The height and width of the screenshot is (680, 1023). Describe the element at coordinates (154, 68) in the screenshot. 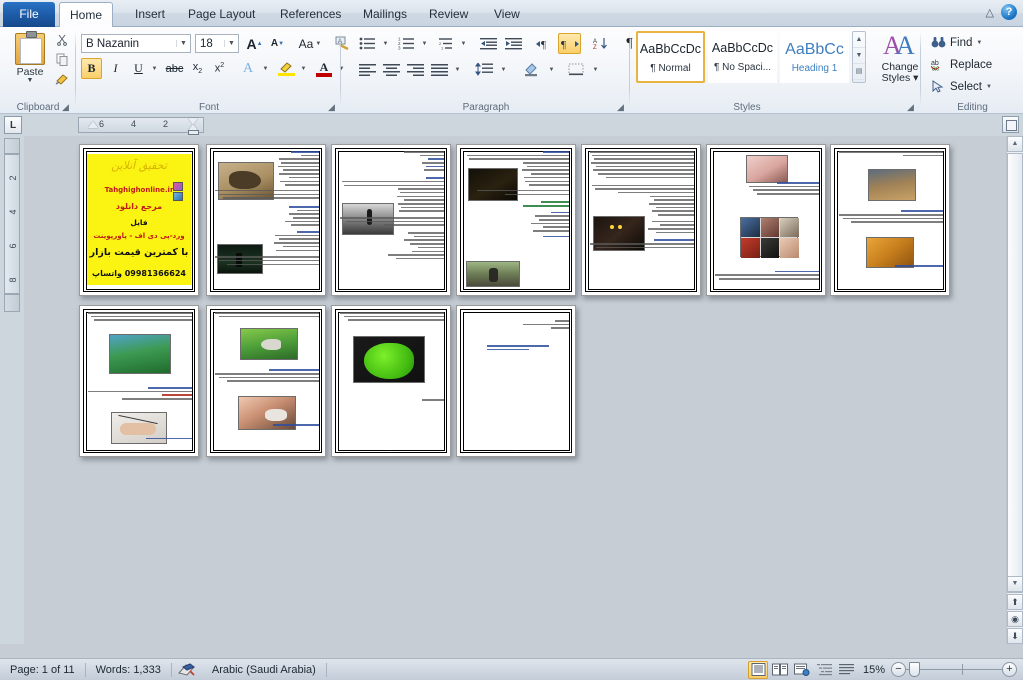

I see `underline-dropdown-arrow: ▼` at that location.